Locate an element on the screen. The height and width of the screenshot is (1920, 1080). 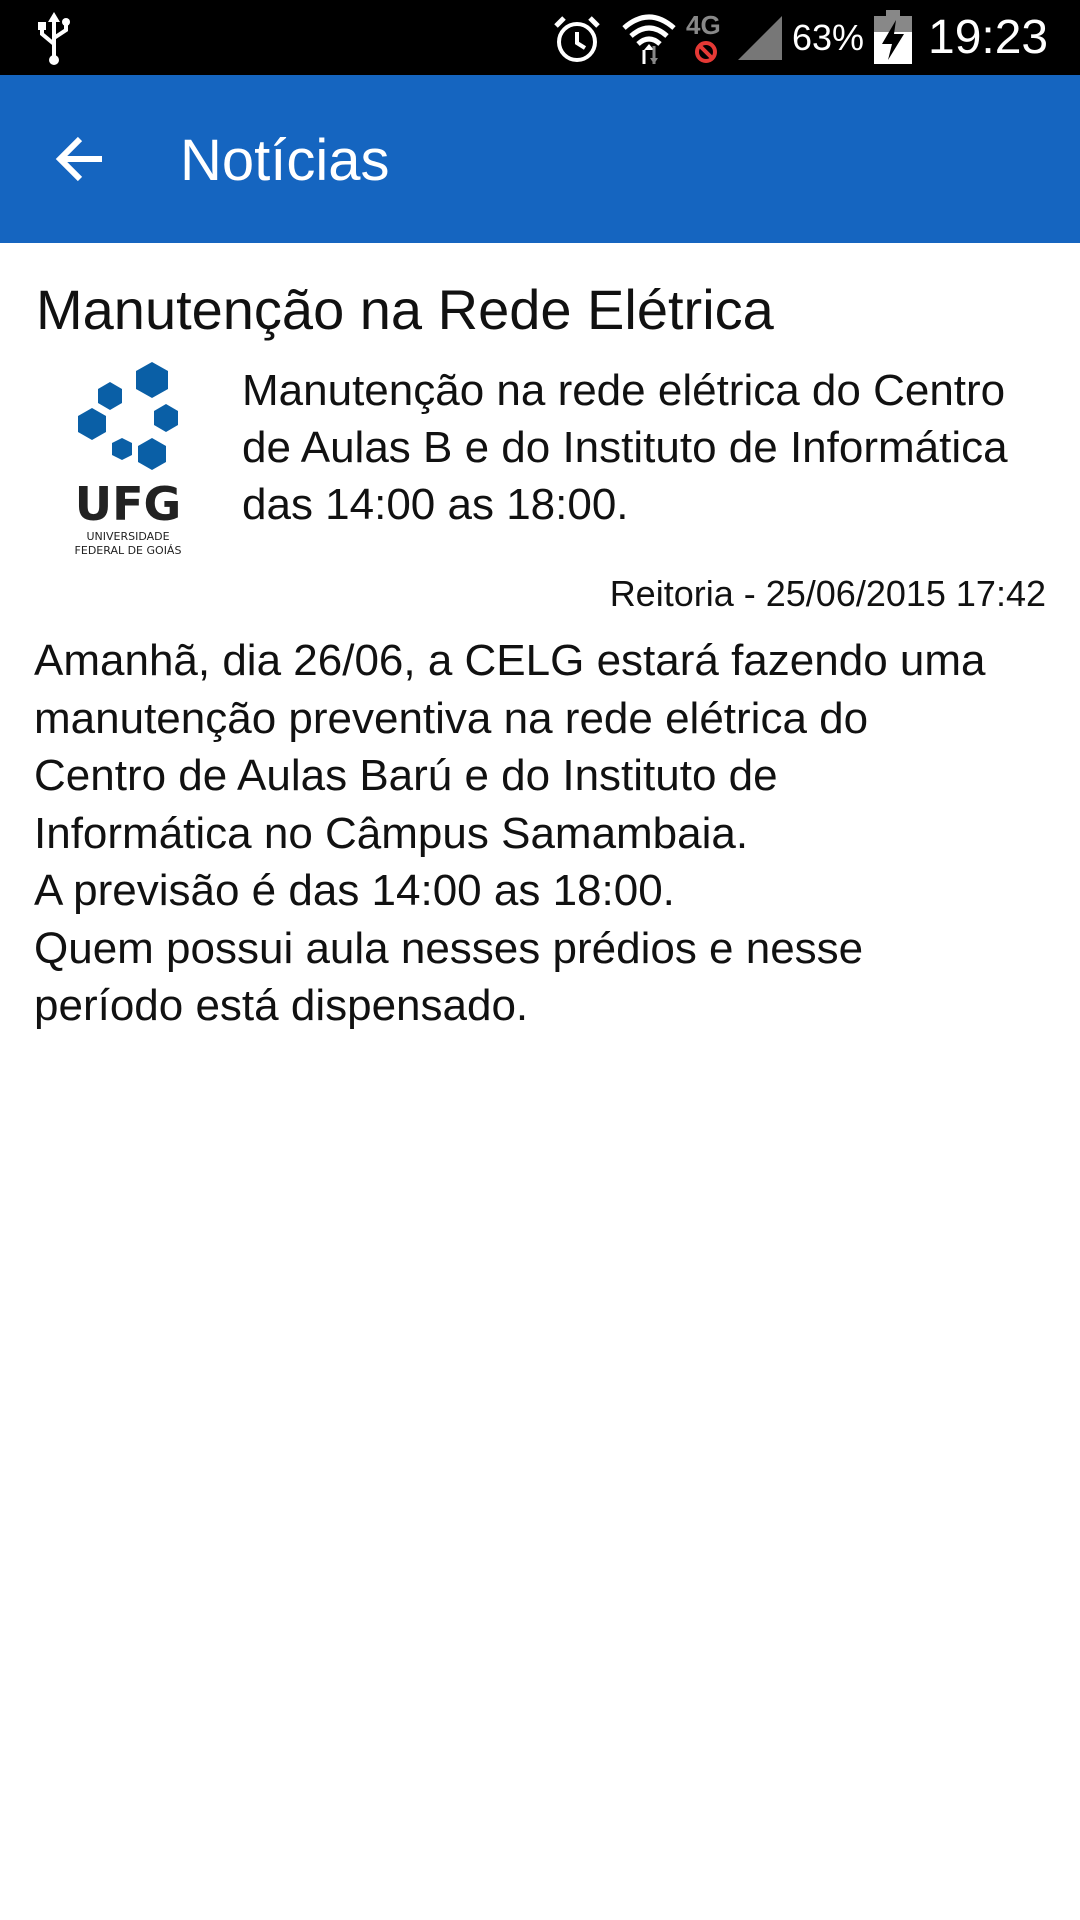
svg-text: 4G is located at coordinates (703, 25).